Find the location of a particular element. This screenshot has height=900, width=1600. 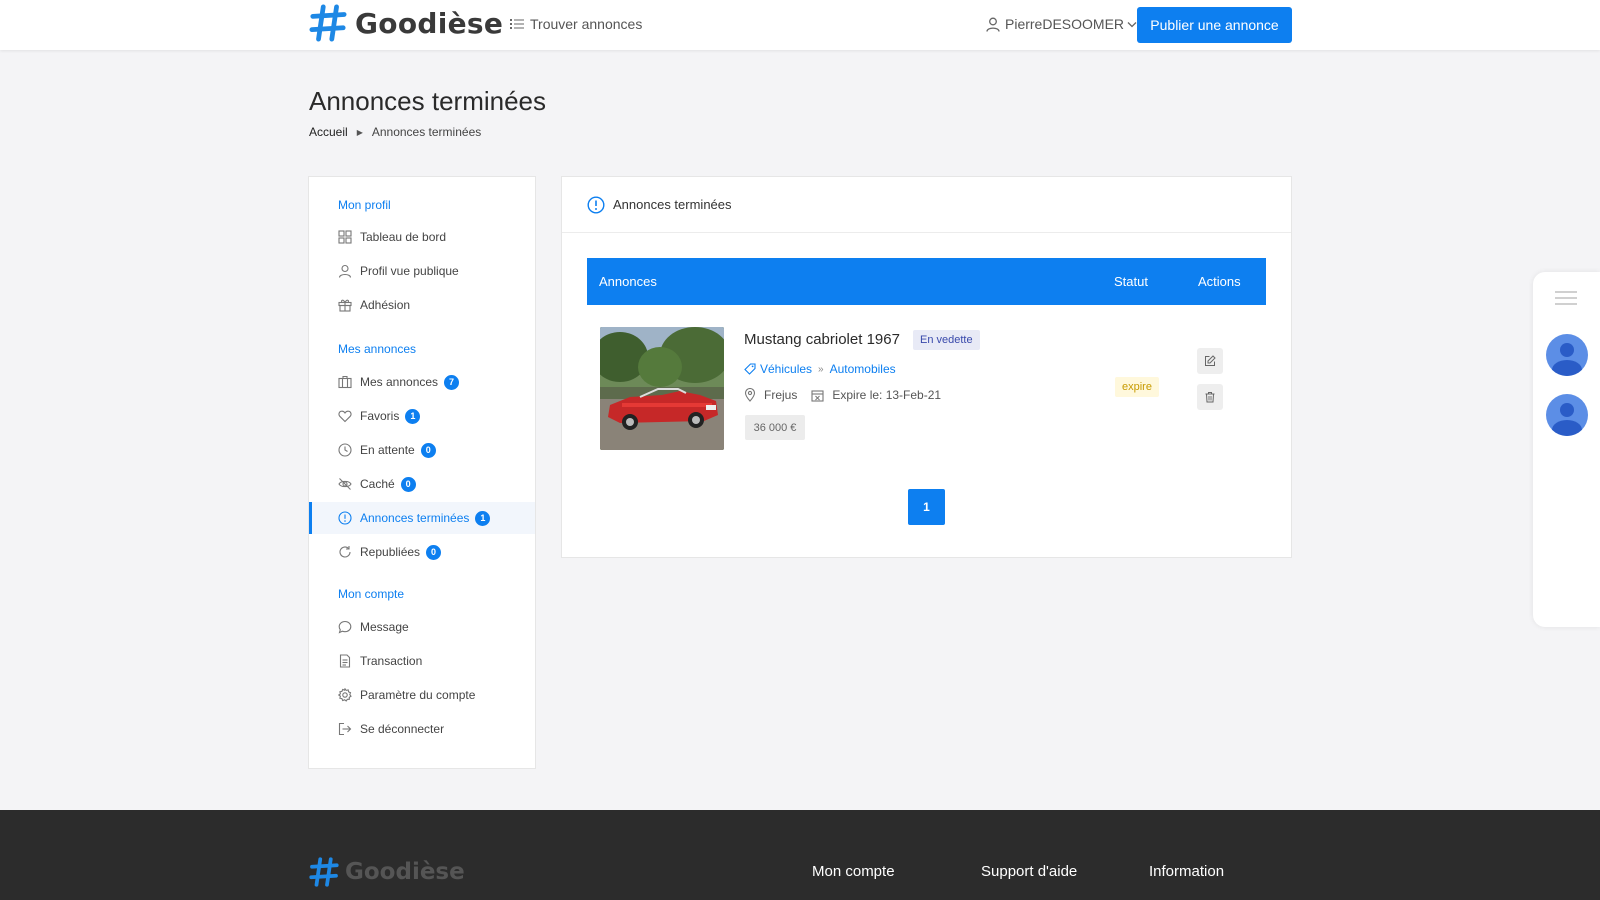

username: PierreDESOOMER is located at coordinates (1065, 24).